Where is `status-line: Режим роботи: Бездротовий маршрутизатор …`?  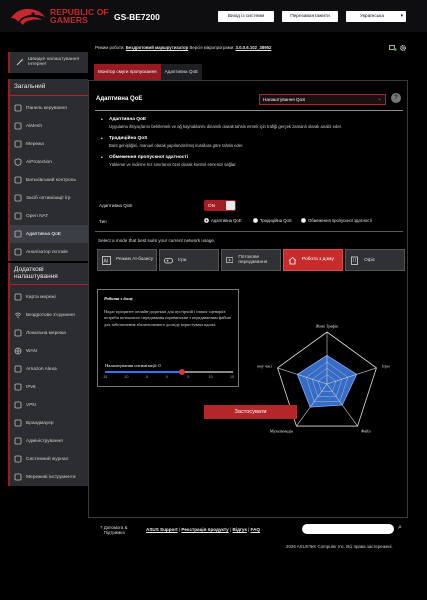 status-line: Режим роботи: Бездротовий маршрутизатор … is located at coordinates (183, 47).